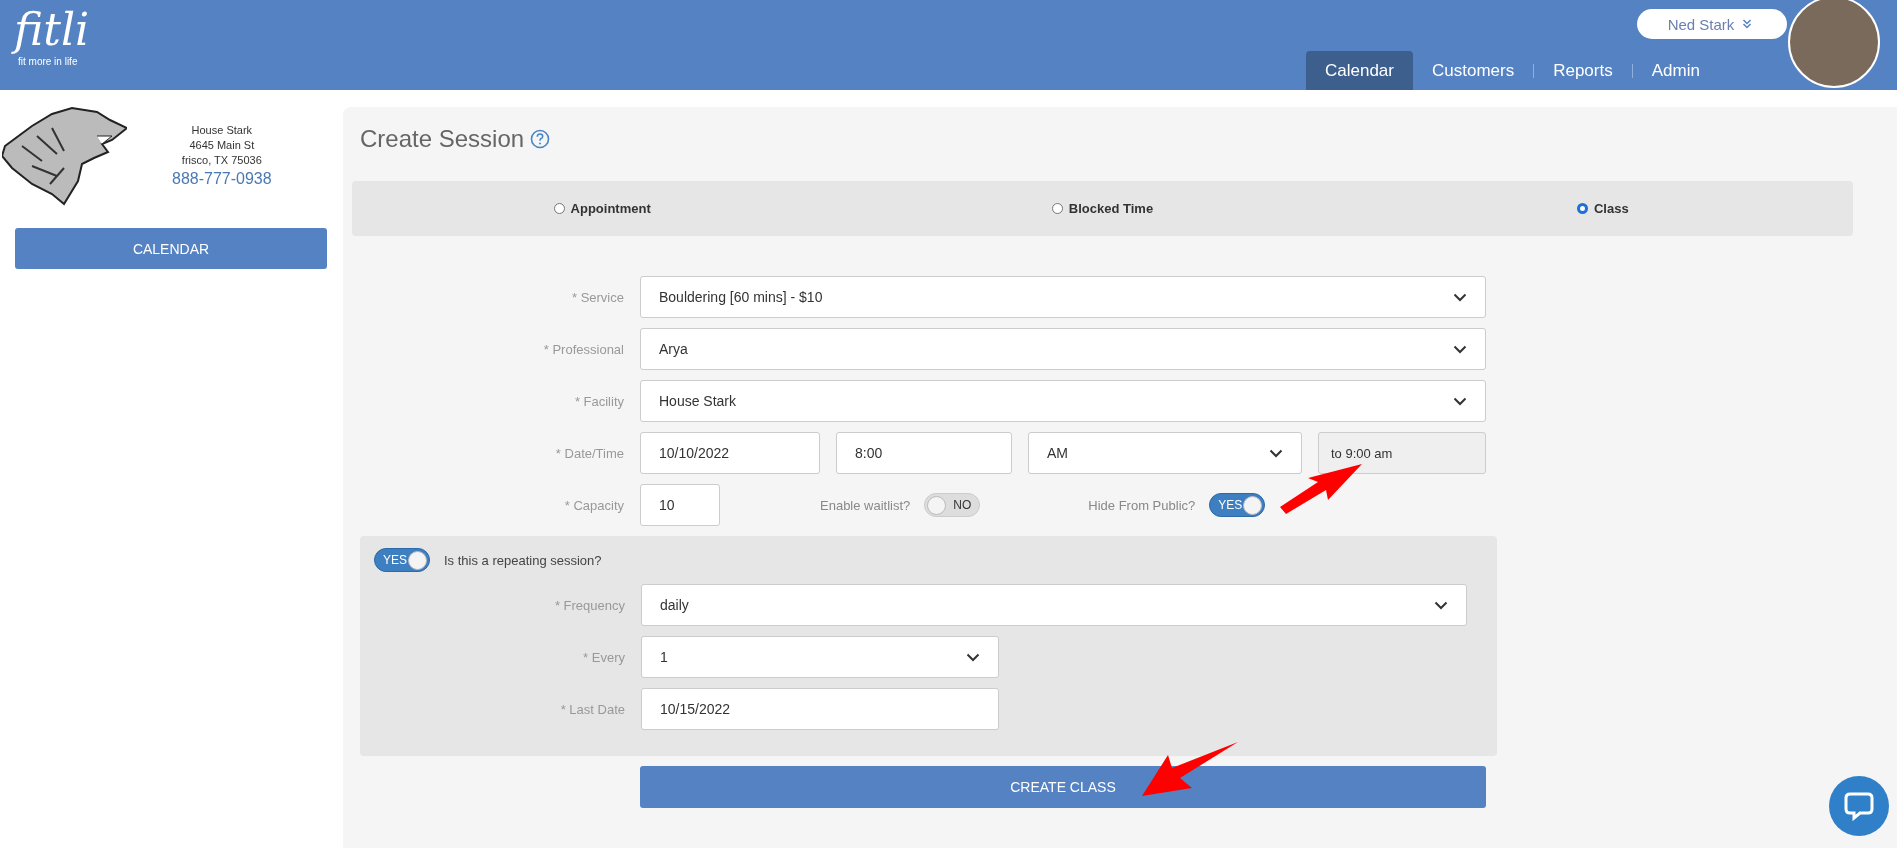 This screenshot has height=848, width=1897. I want to click on create-class-button: CREATE CLASS, so click(1063, 787).